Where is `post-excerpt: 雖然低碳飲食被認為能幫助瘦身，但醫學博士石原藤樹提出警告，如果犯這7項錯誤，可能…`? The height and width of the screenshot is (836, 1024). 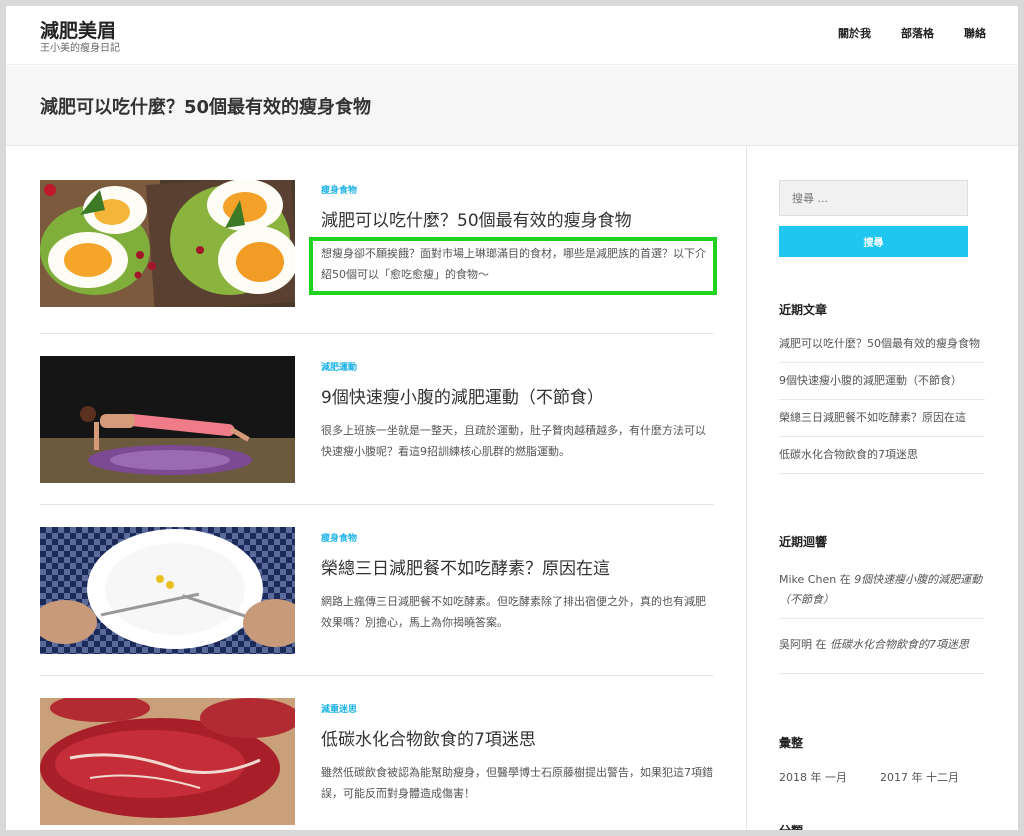
post-excerpt: 雖然低碳飲食被認為能幫助瘦身，但醫學博士石原藤樹提出警告，如果犯這7項錯誤，可能… is located at coordinates (517, 783).